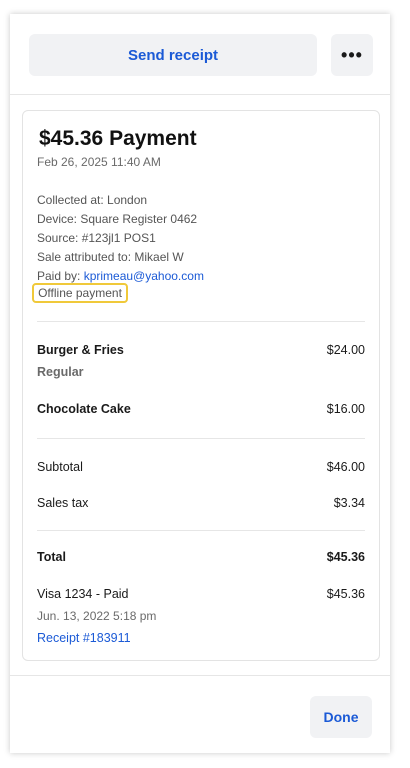  I want to click on device: Device: Square Register 0462, so click(117, 219).